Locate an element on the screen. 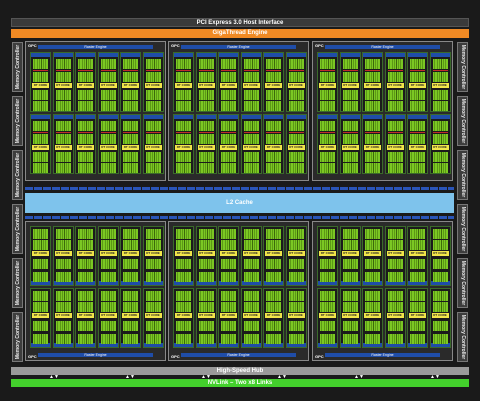  memory-controller-left: Memory Controller is located at coordinates (17, 67).